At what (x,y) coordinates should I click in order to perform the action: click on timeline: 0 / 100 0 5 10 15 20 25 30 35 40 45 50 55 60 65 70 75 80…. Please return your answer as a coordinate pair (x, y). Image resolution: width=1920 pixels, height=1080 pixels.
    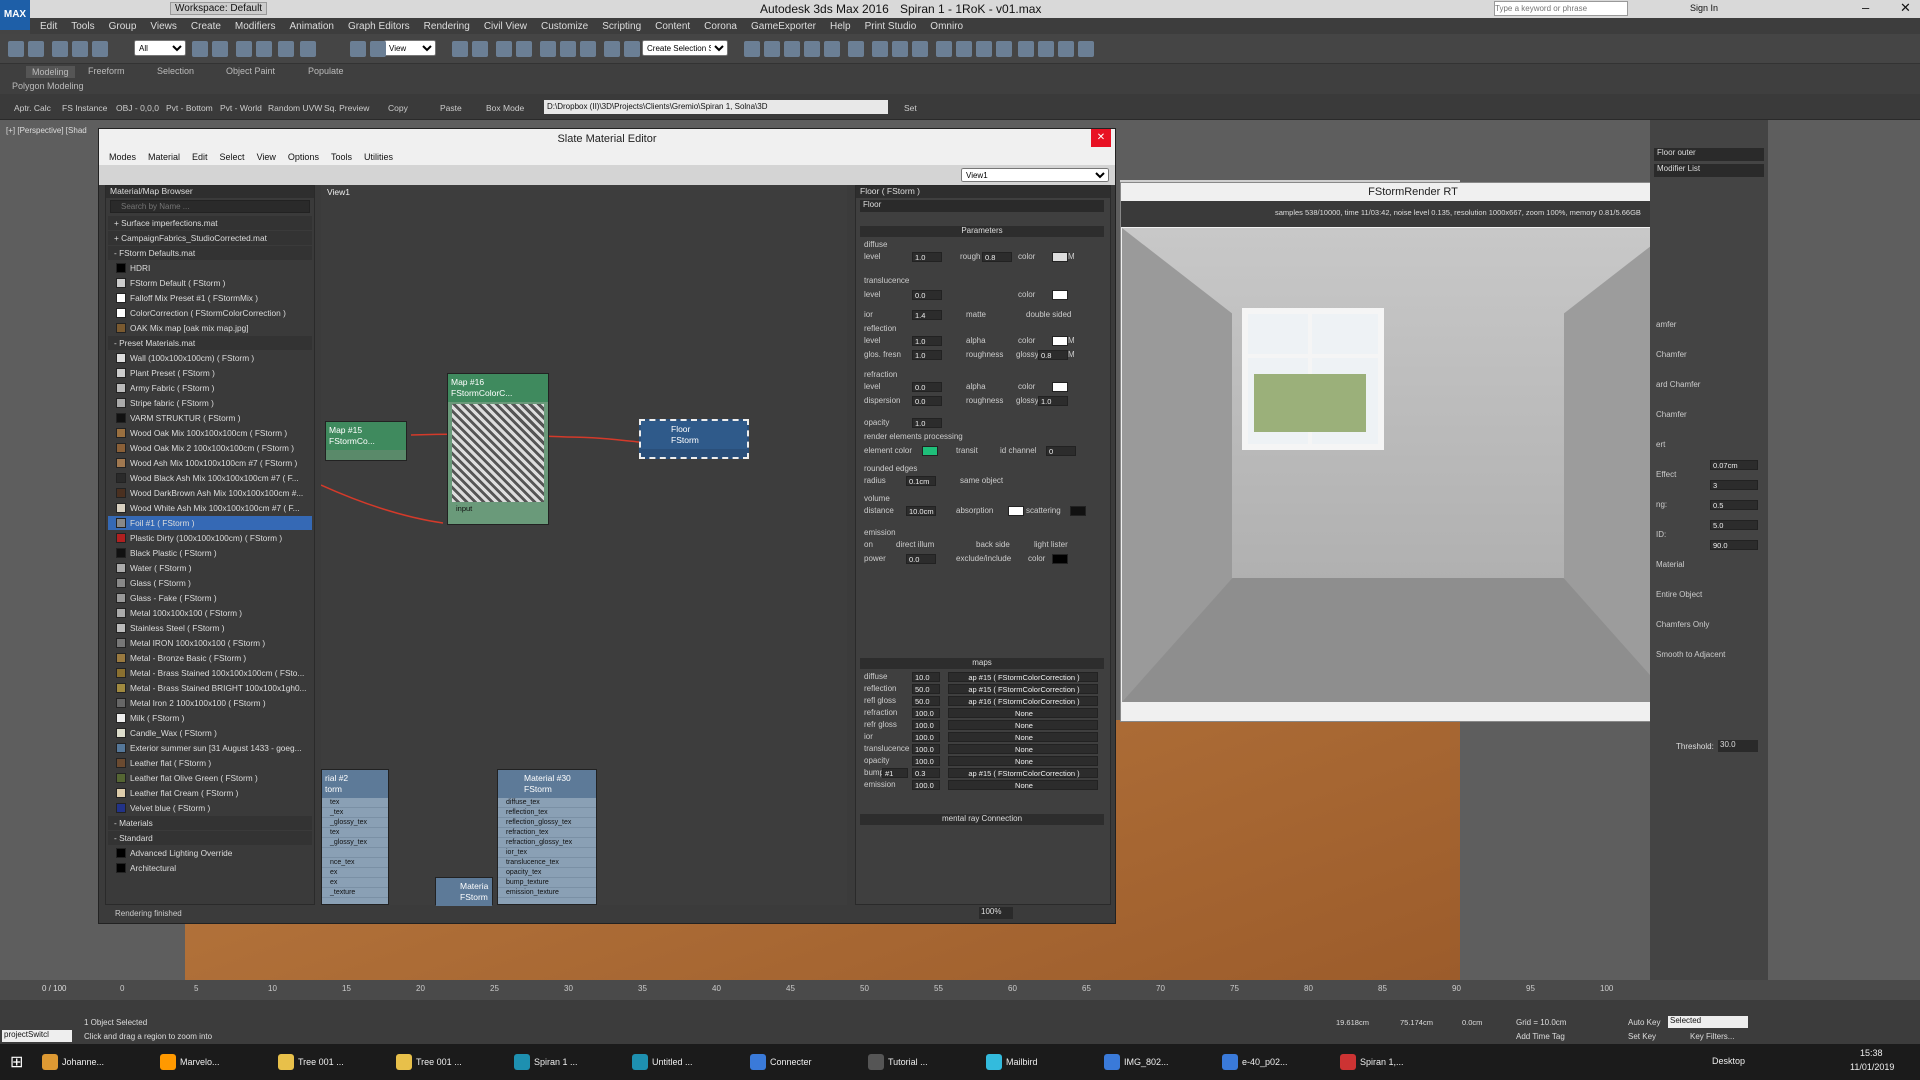
    Looking at the image, I should click on (960, 990).